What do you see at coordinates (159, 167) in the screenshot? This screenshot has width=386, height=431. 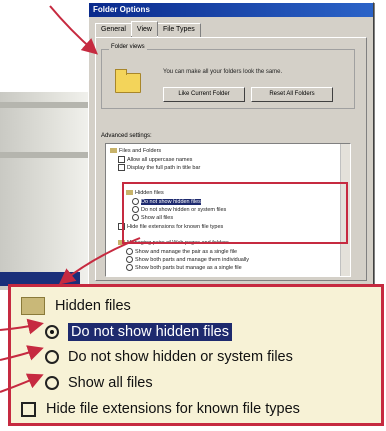 I see `option-full-path: Display the full path in title bar` at bounding box center [159, 167].